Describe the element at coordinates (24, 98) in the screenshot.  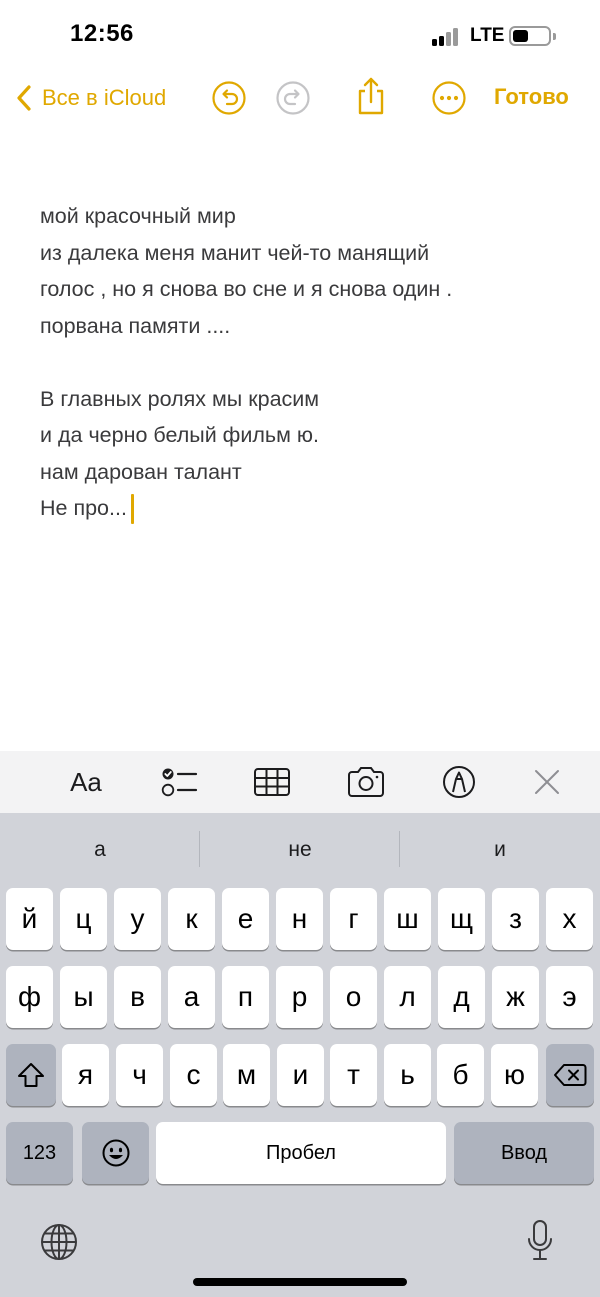
I see `chevron-left-icon` at that location.